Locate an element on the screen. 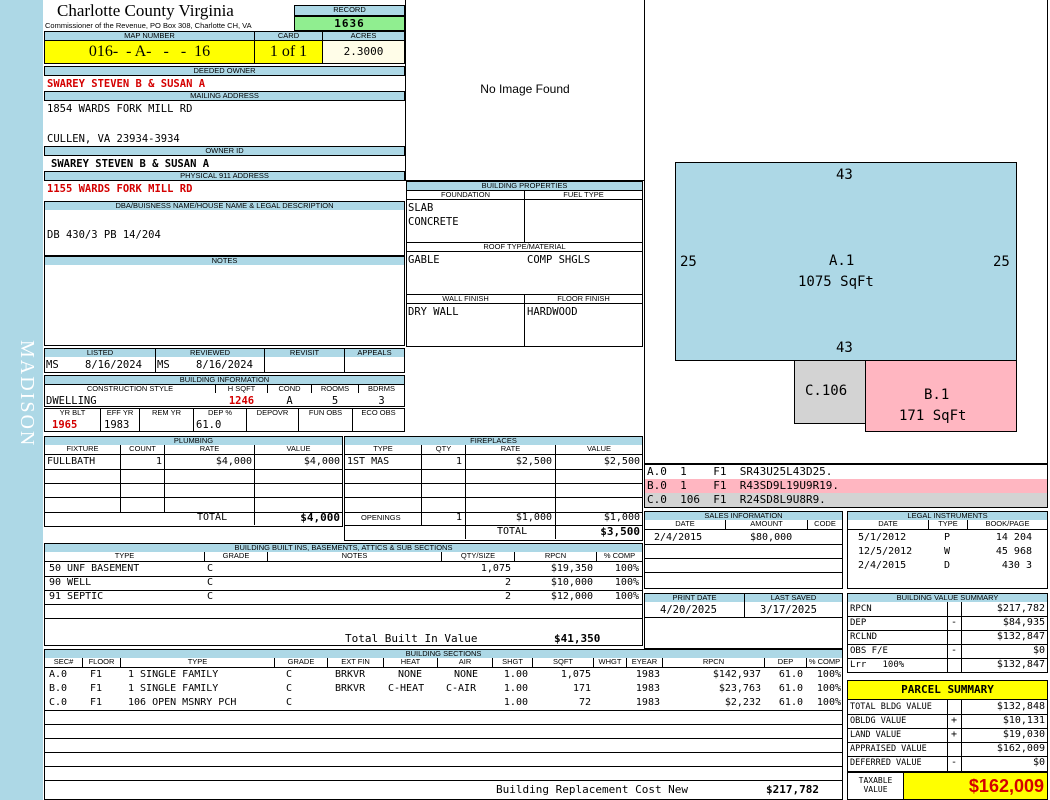  fireplaces-total: $3,500 is located at coordinates (620, 531).